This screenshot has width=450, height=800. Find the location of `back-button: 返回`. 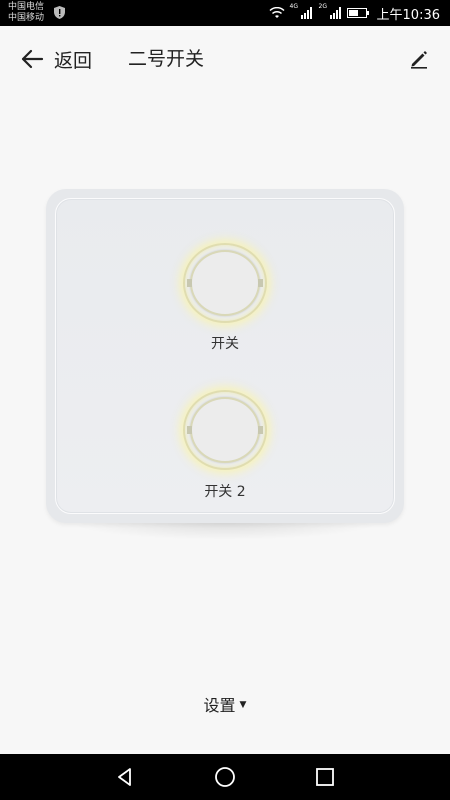

back-button: 返回 is located at coordinates (56, 59).